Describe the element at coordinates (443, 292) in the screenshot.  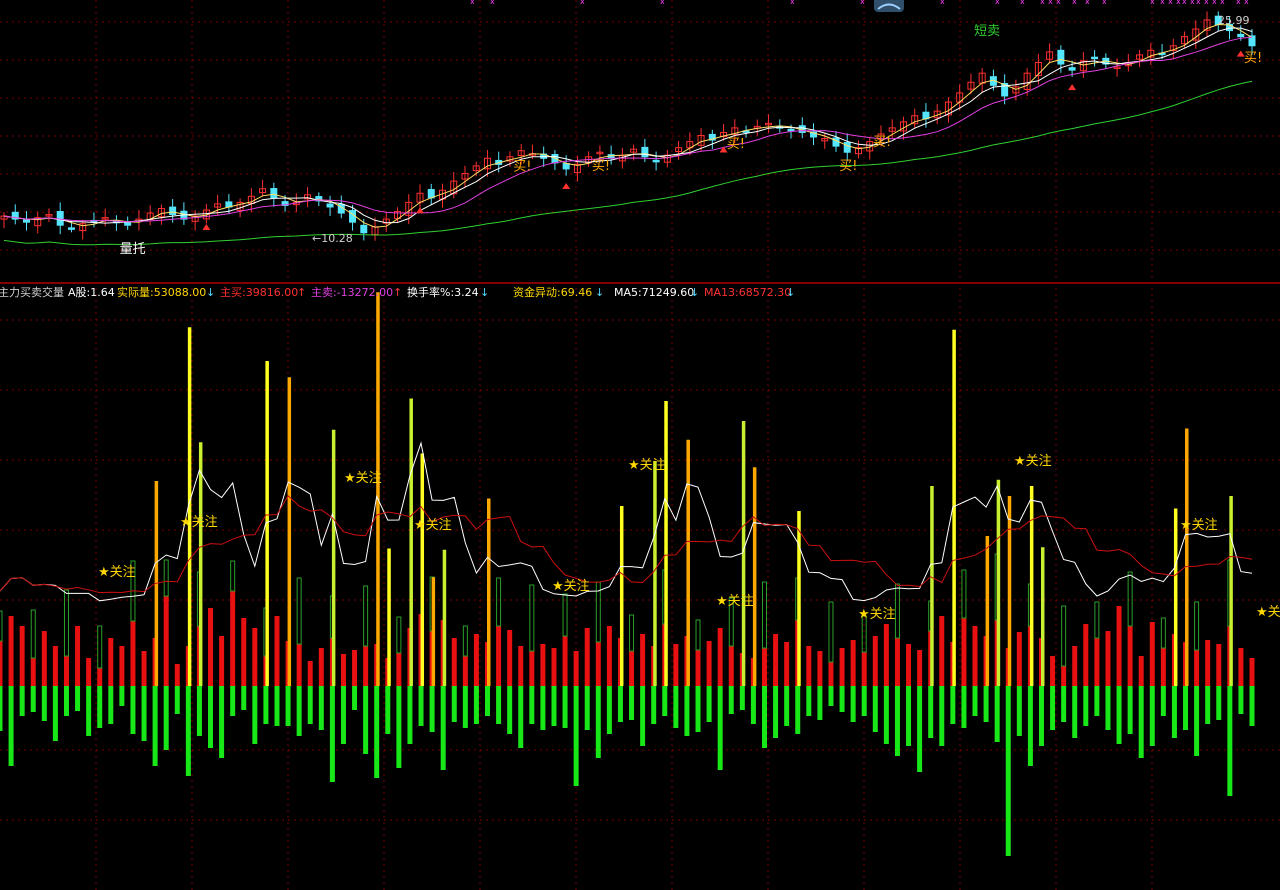
I see `turnover-value: 换手率%:3.24` at that location.